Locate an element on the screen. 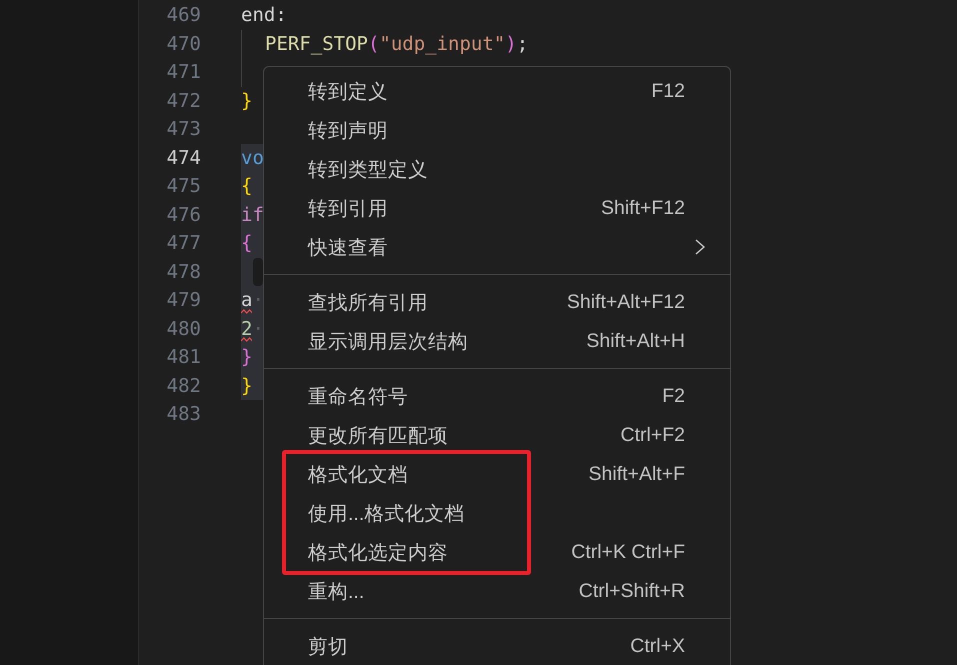 This screenshot has height=665, width=957. shortcut-text: Shift+Alt+H is located at coordinates (635, 341).